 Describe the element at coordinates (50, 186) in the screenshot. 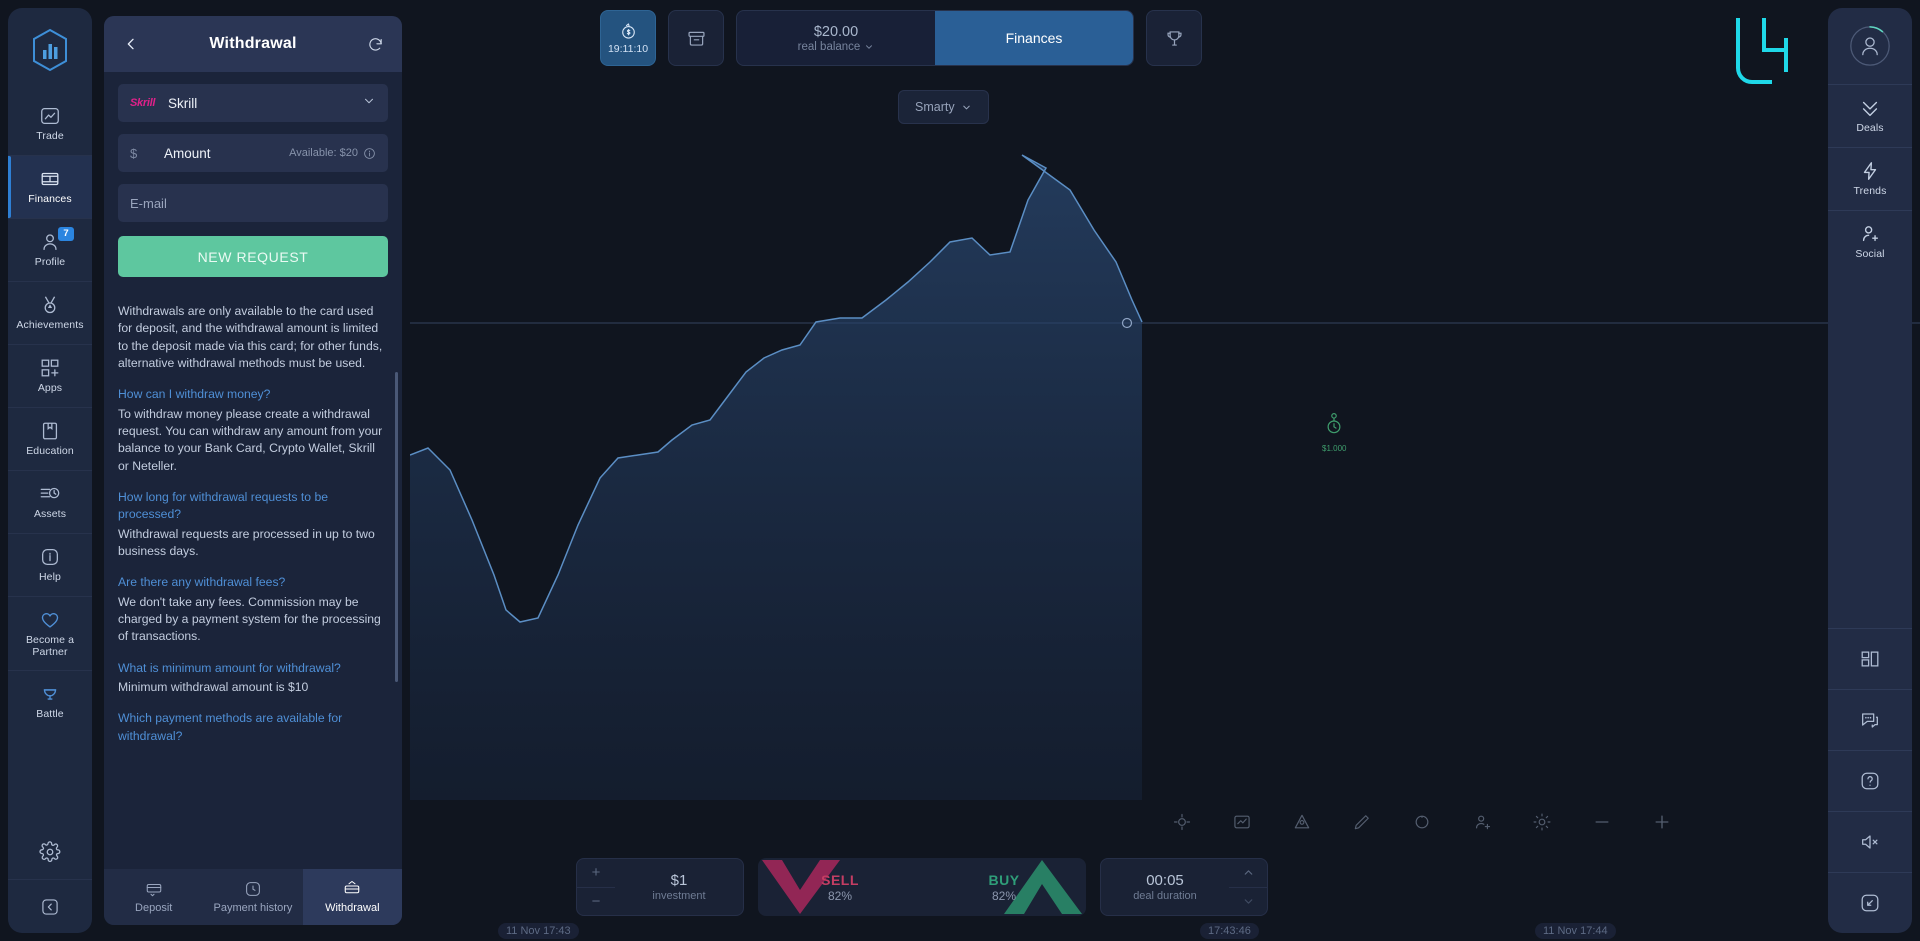

I see `sidebar-item-finances: Finances` at that location.